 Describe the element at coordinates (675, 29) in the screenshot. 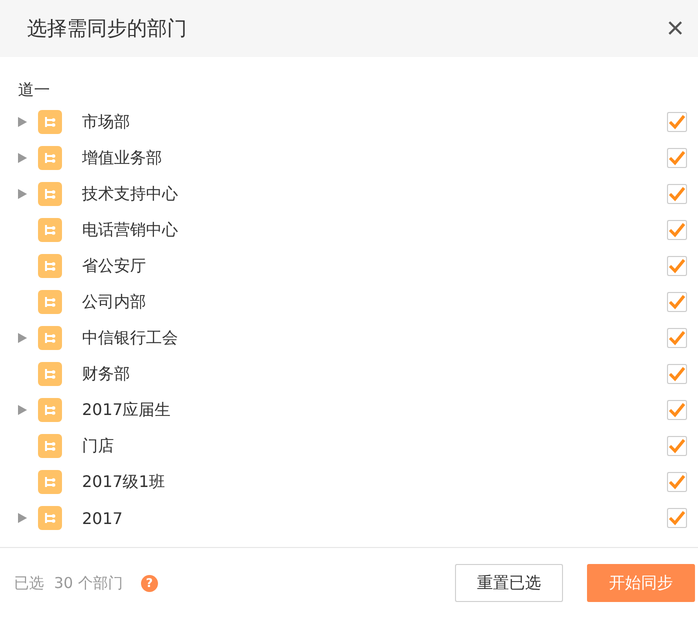

I see `close-button: ×` at that location.